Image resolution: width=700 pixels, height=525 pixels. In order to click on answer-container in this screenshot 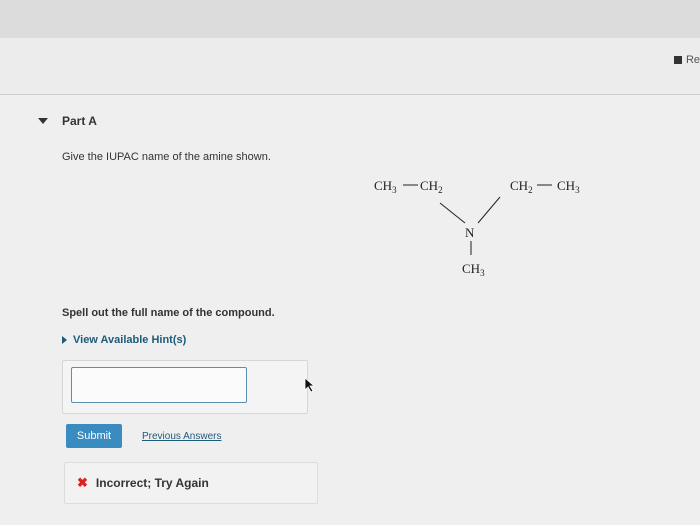, I will do `click(185, 387)`.